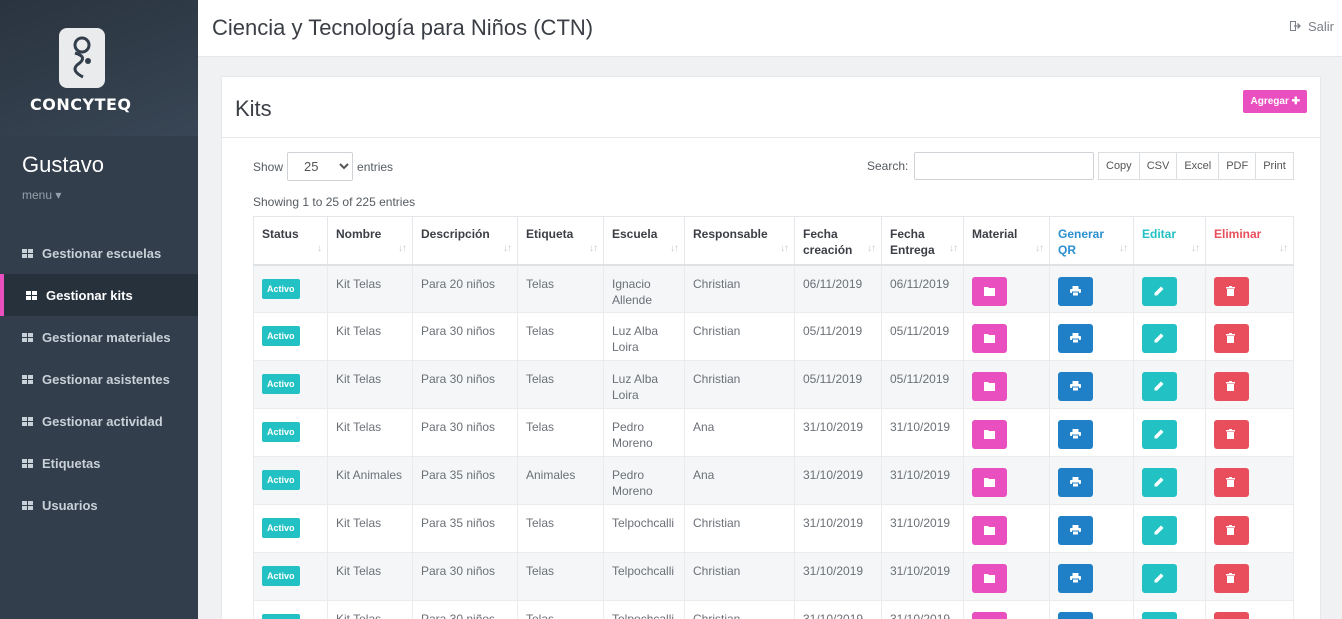  I want to click on search-input, so click(1004, 166).